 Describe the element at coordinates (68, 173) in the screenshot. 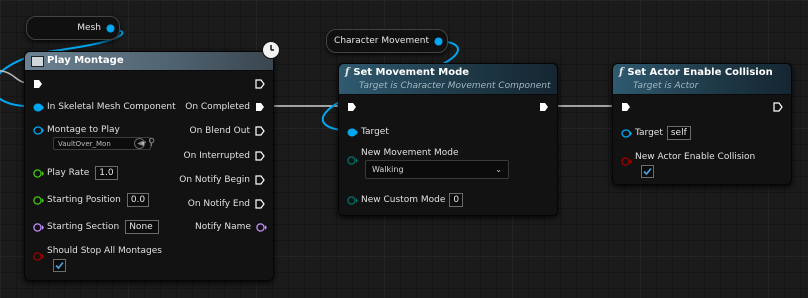

I see `play-rate-label: Play Rate` at that location.